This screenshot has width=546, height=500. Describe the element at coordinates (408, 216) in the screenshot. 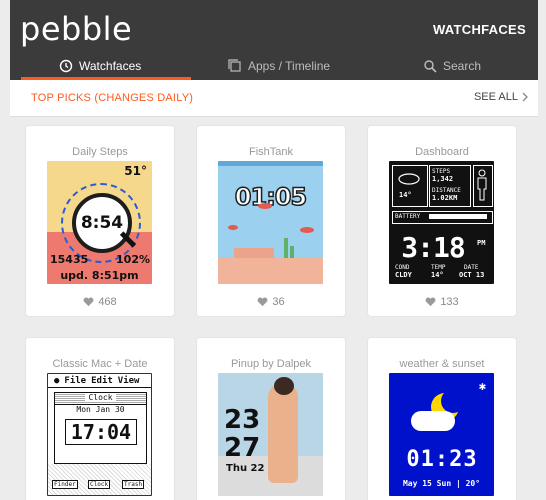

I see `battery-label: BATTERY` at that location.